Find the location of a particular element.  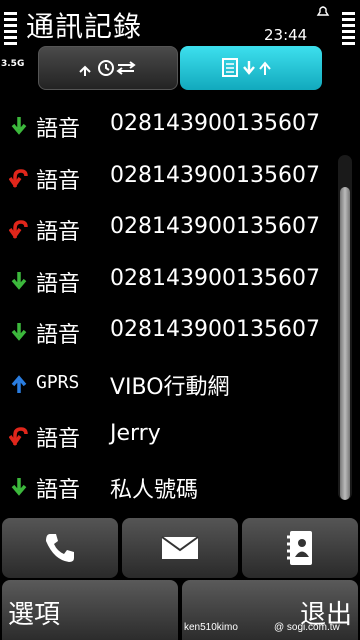

outgoing-data-icon is located at coordinates (19, 384).